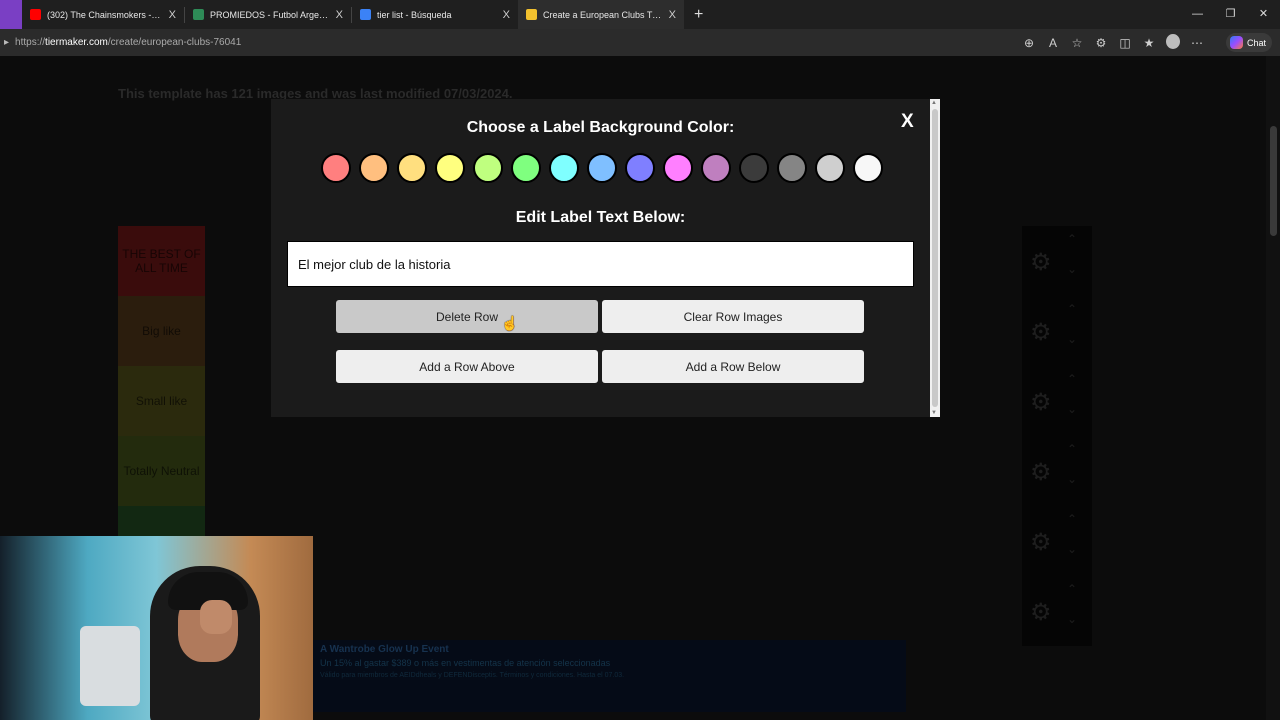 Image resolution: width=1280 pixels, height=720 pixels. What do you see at coordinates (11, 14) in the screenshot?
I see `tab-group-indicator` at bounding box center [11, 14].